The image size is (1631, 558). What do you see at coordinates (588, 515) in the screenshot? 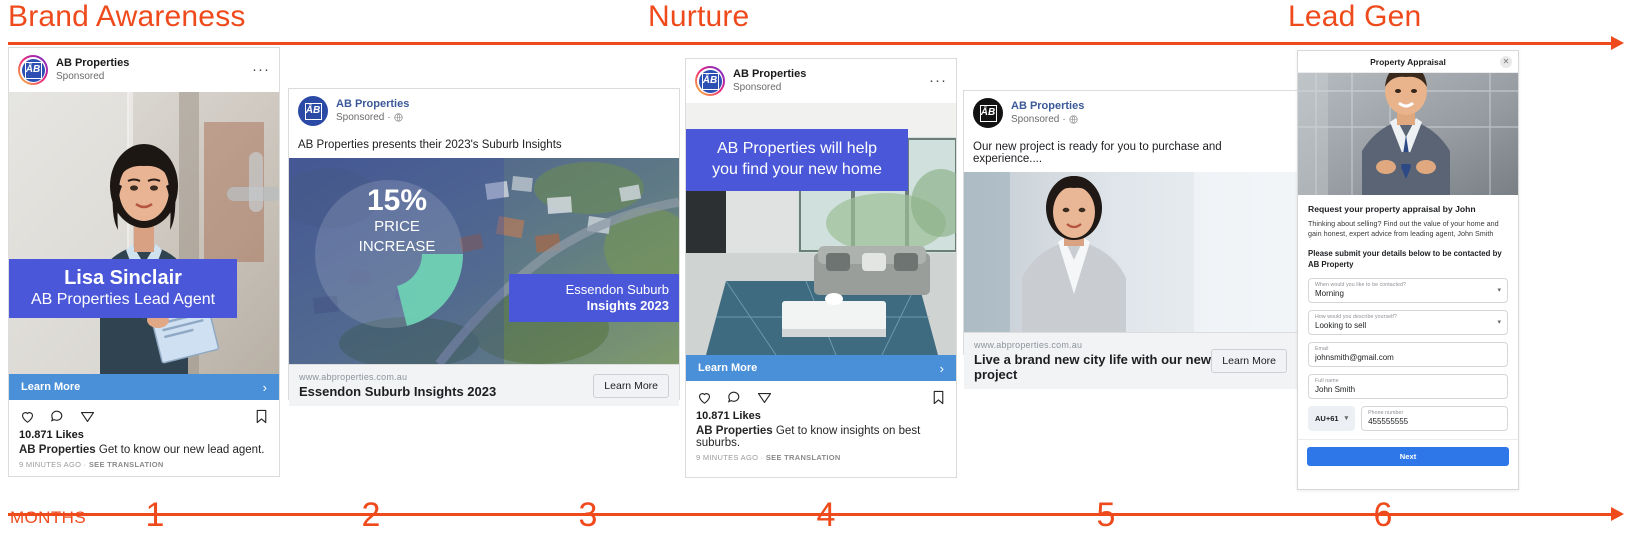
I see `month-tick-3: 3` at bounding box center [588, 515].